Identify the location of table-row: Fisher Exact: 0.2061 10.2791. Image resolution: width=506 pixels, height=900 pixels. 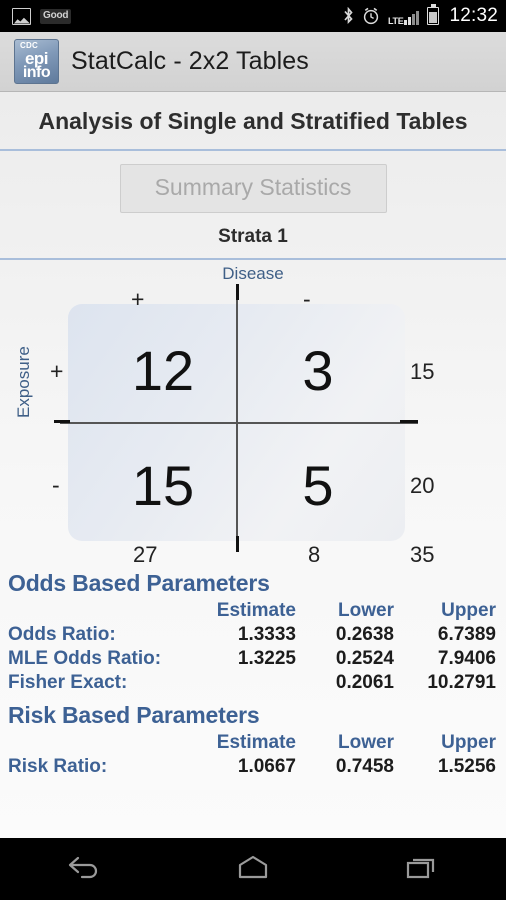
(253, 684).